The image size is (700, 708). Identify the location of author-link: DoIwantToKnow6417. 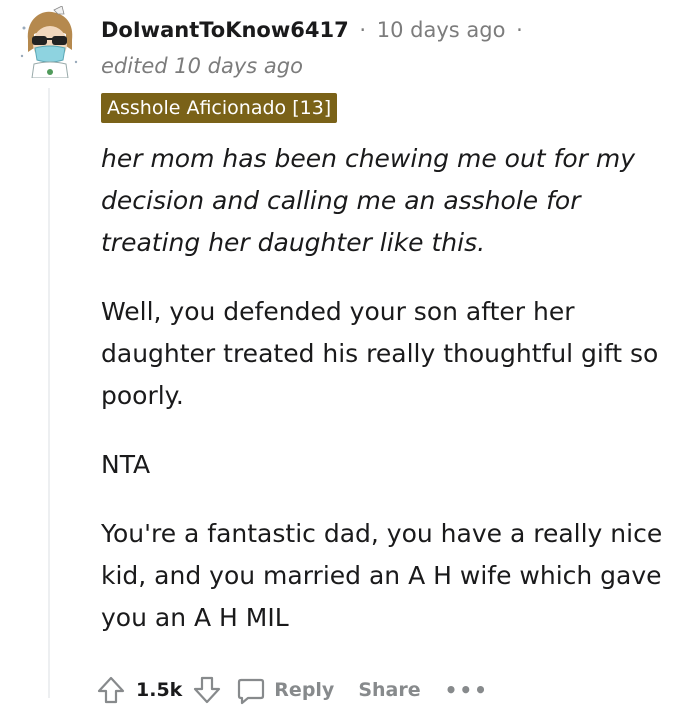
(225, 30).